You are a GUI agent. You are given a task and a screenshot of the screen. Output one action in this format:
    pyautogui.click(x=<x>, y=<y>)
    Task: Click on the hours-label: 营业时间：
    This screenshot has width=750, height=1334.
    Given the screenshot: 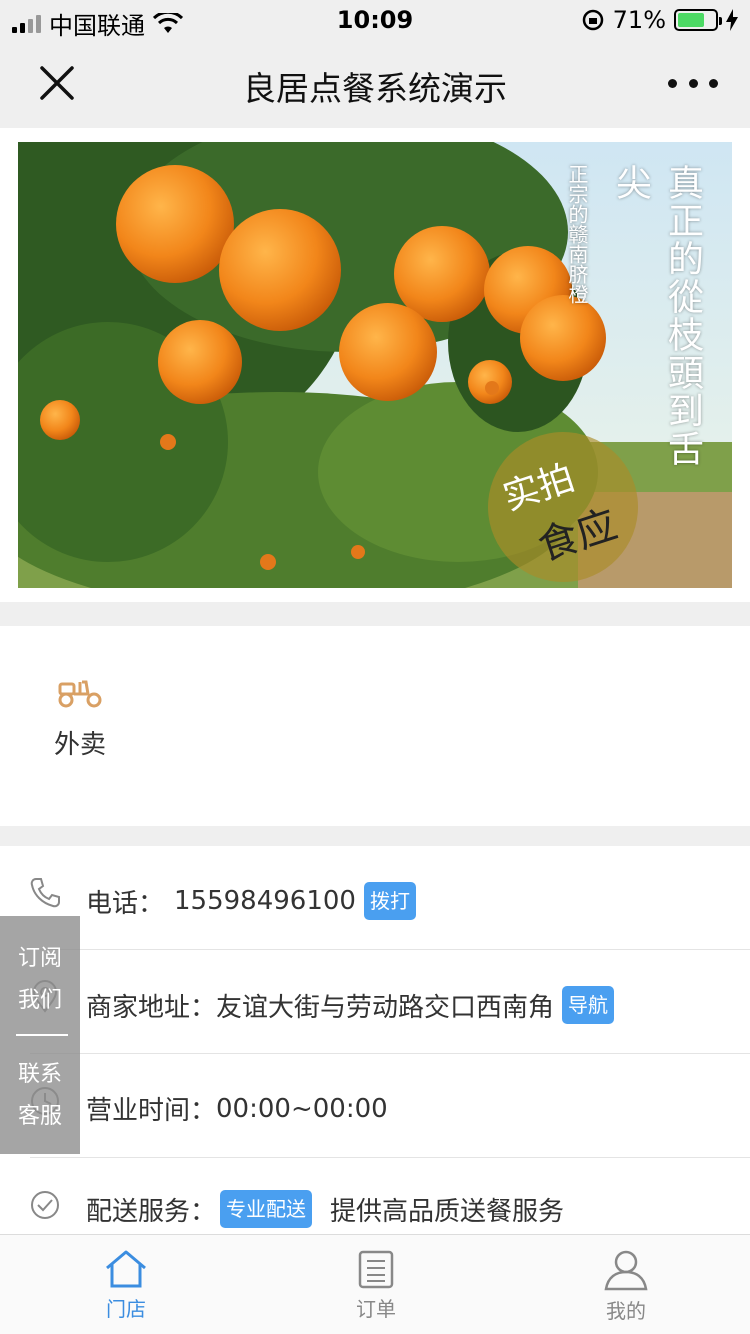 What is the action you would take?
    pyautogui.click(x=151, y=1111)
    